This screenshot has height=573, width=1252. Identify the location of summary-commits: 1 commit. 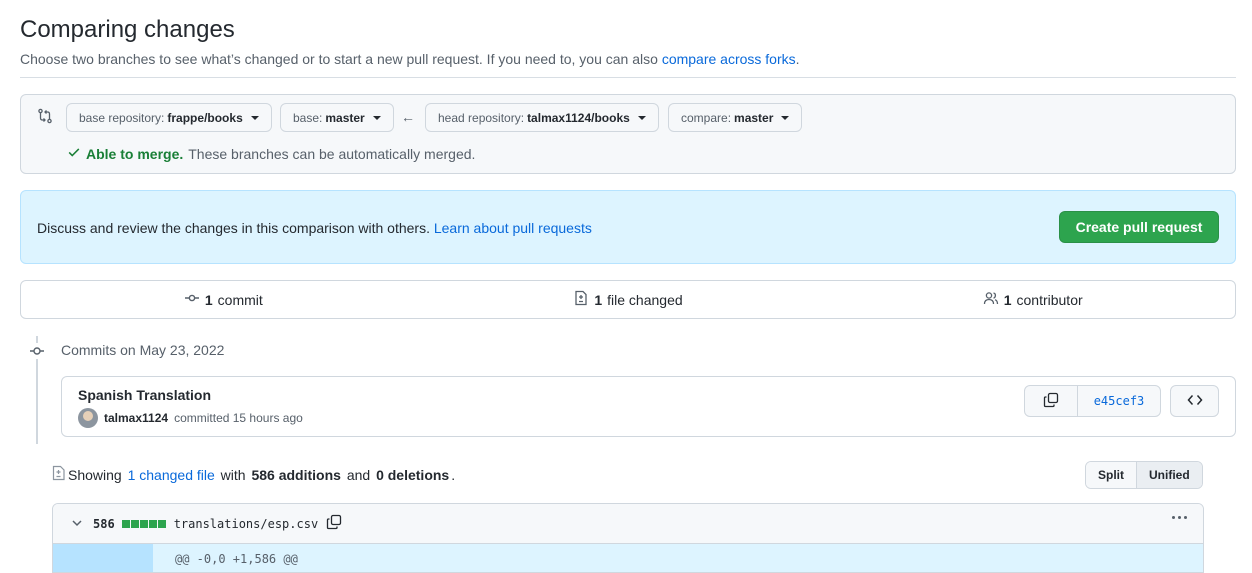
(223, 299).